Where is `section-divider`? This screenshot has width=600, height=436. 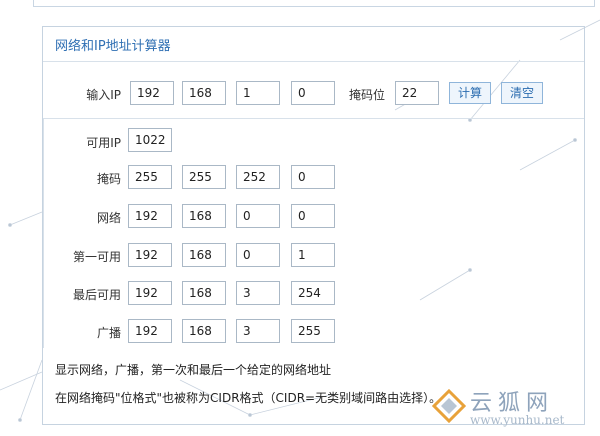
section-divider is located at coordinates (313, 118).